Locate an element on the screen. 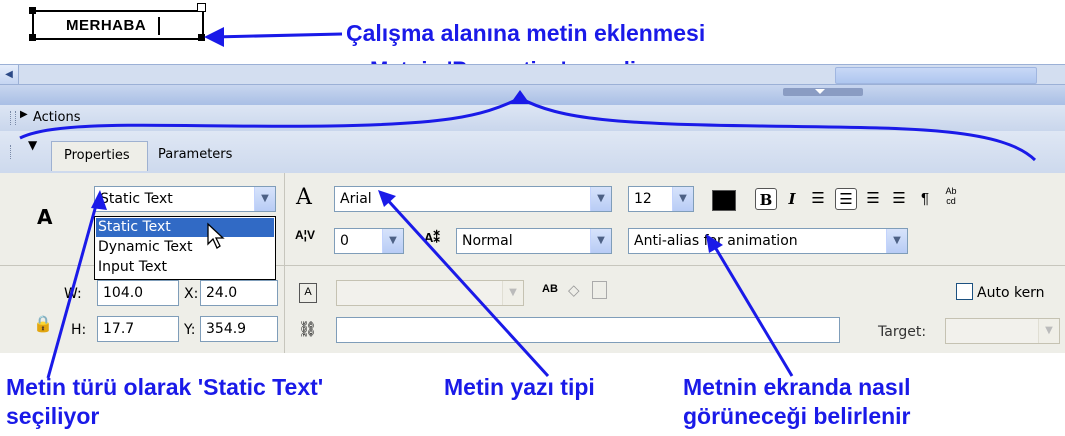 The width and height of the screenshot is (1065, 436). anti-alias-value: Anti-alias for animation is located at coordinates (716, 241).